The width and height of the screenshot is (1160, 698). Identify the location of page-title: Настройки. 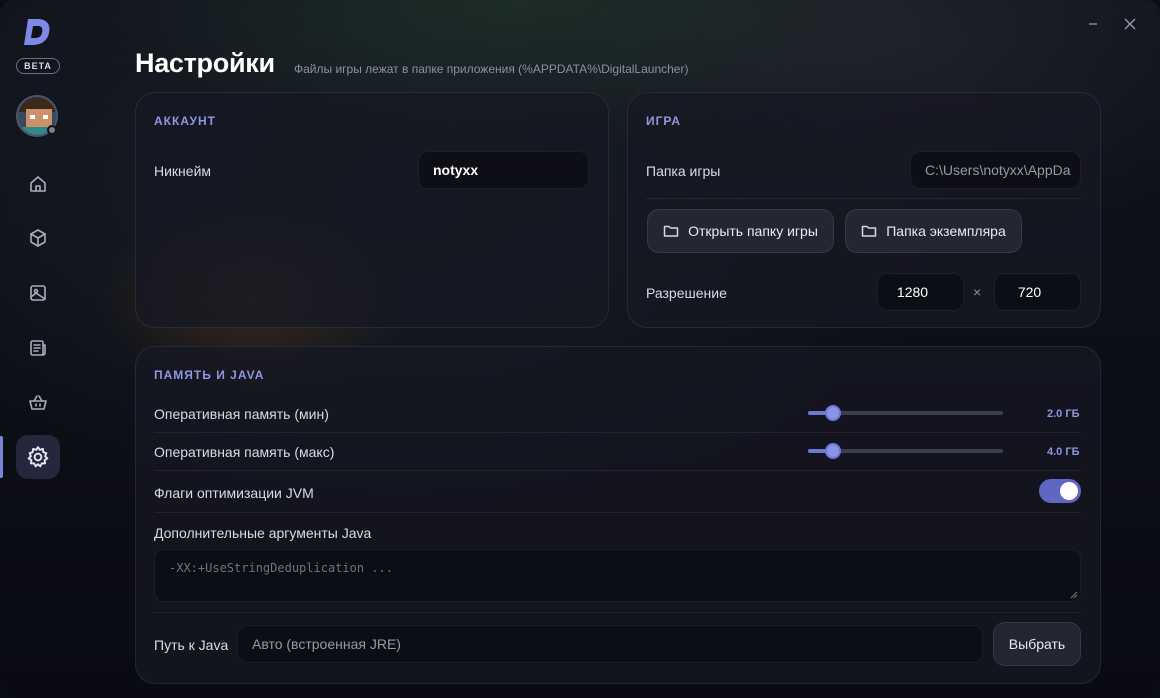
(205, 63).